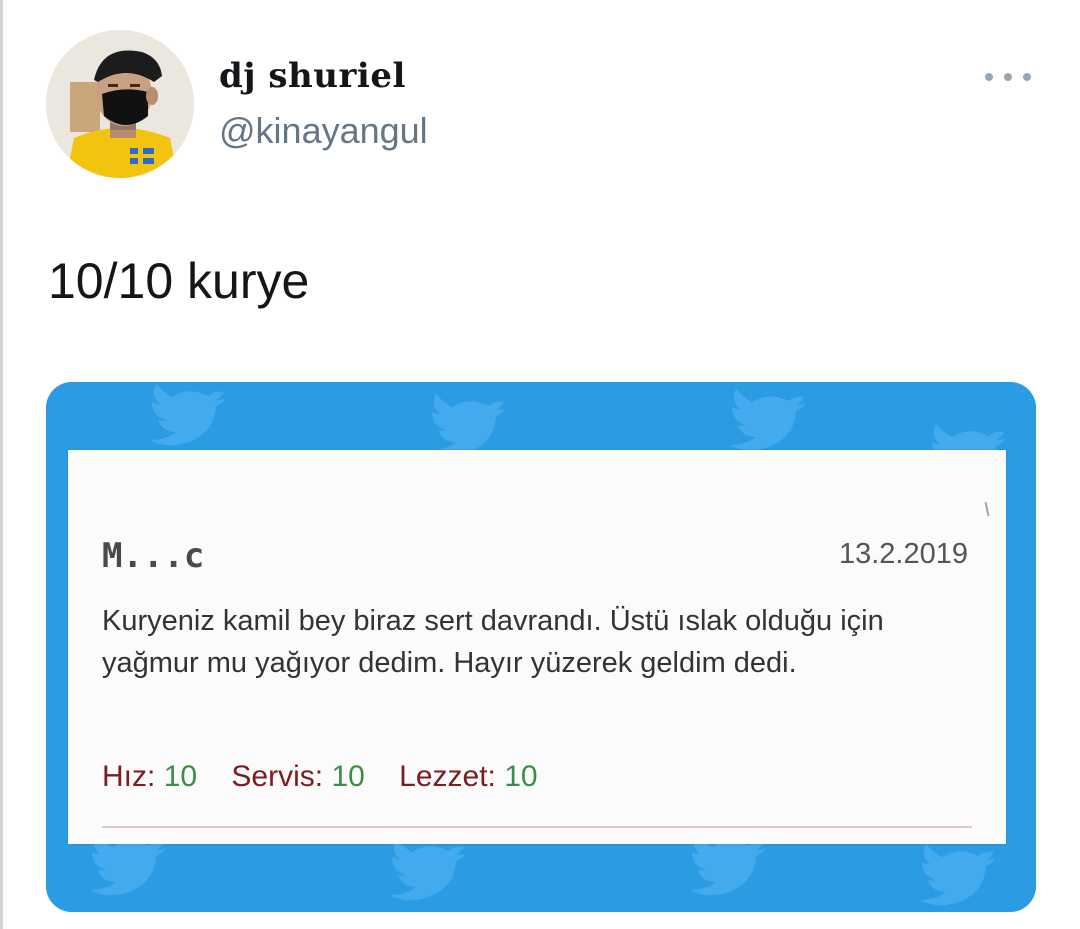 This screenshot has height=929, width=1080. What do you see at coordinates (903, 554) in the screenshot?
I see `review-date: 13.2.2019` at bounding box center [903, 554].